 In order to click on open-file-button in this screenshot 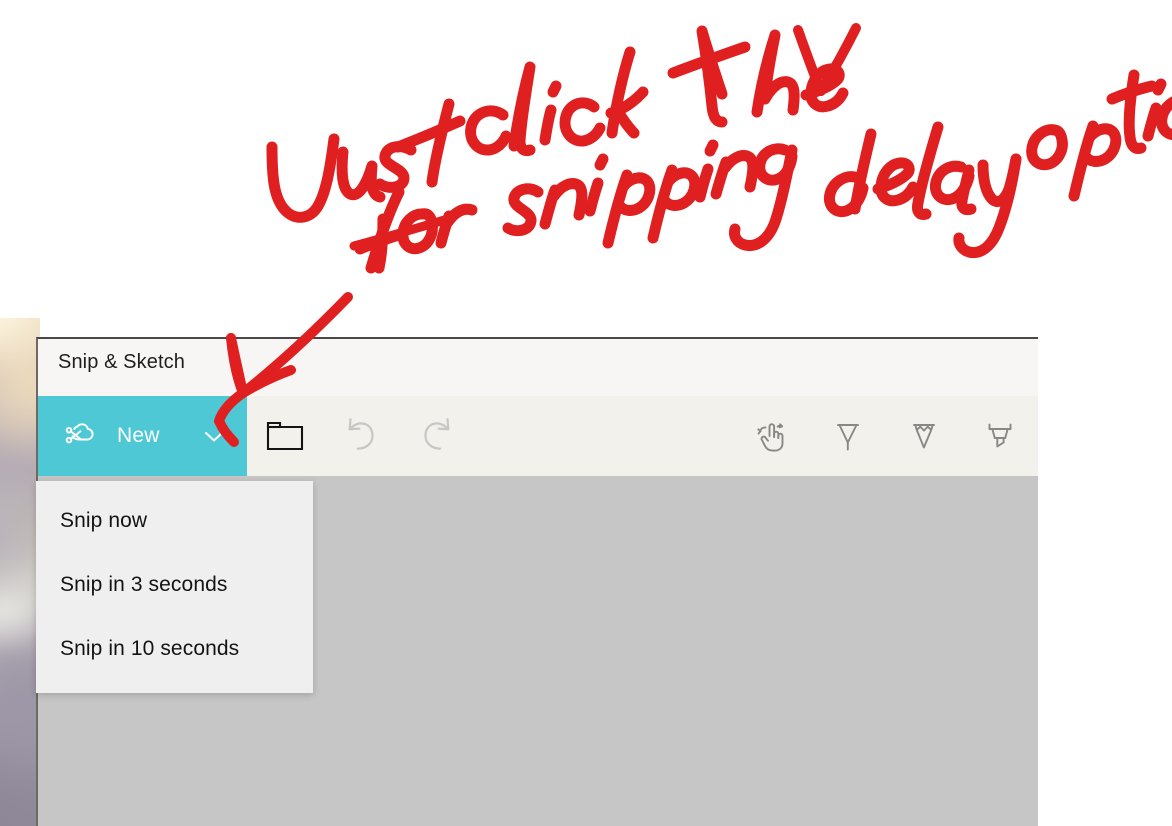, I will do `click(285, 436)`.